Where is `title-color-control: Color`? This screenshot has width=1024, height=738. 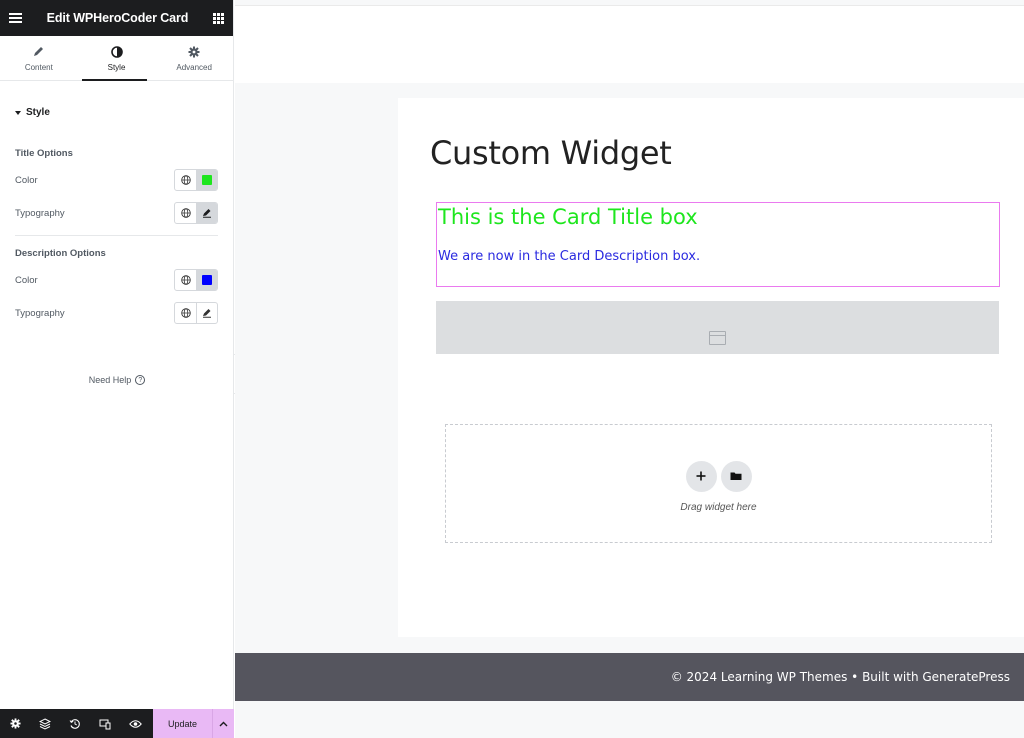 title-color-control: Color is located at coordinates (116, 180).